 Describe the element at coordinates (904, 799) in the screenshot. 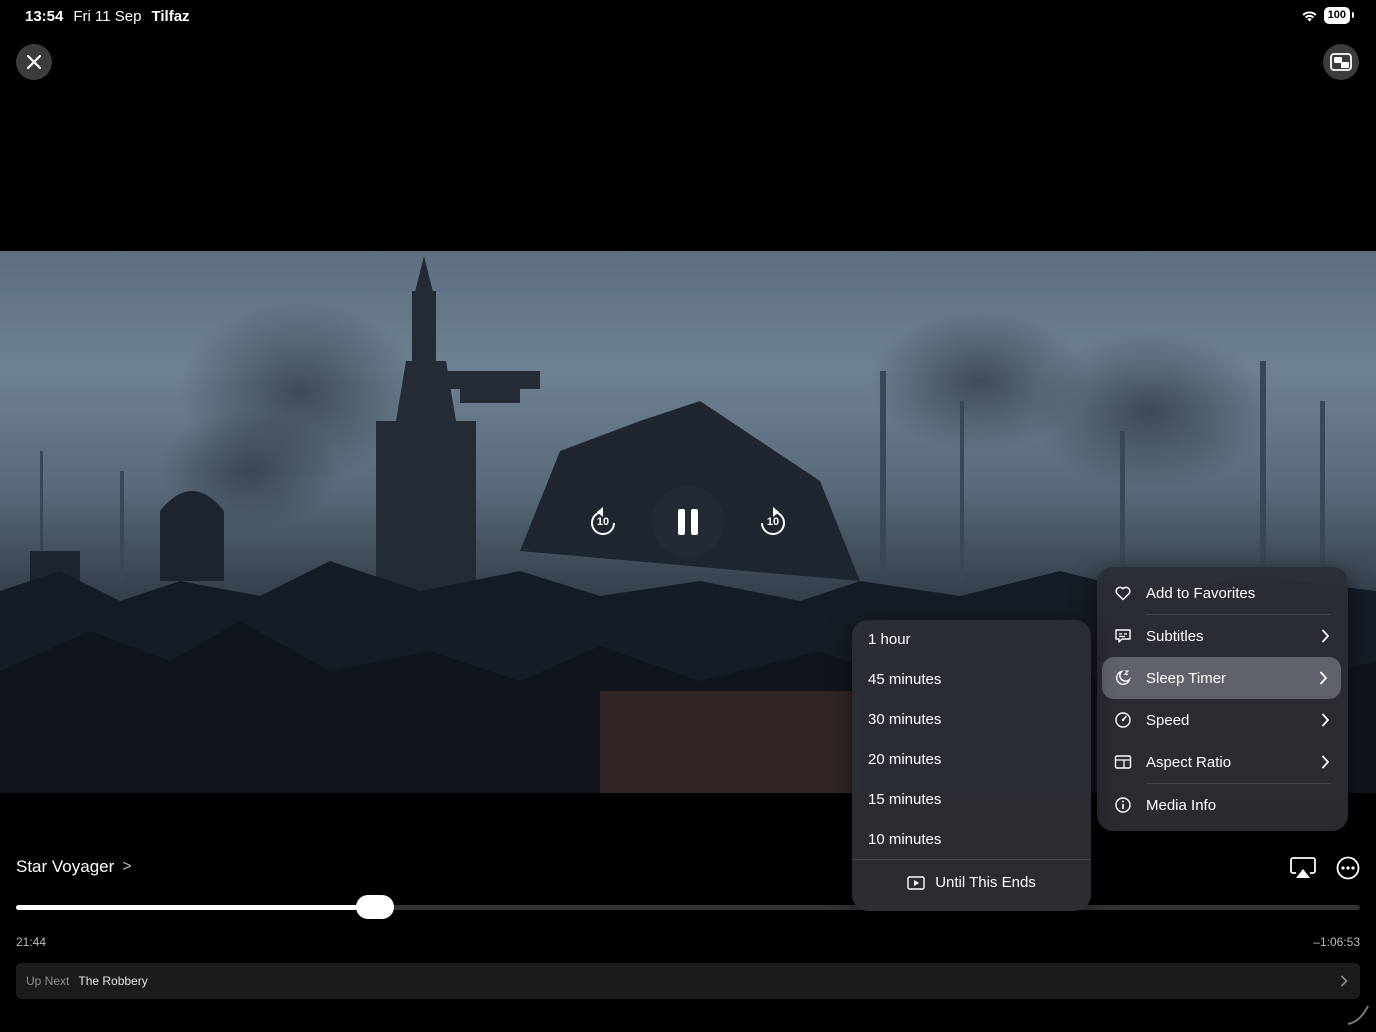

I see `sleep-option-15-minutes: 15 minutes` at that location.